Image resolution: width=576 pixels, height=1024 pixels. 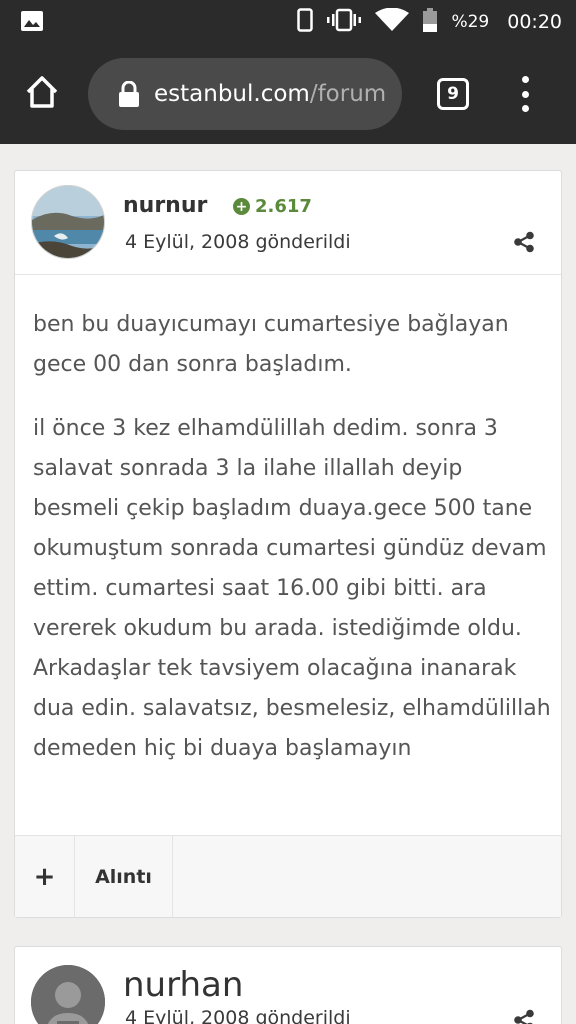 I want to click on url-host: estanbul.com, so click(x=232, y=94).